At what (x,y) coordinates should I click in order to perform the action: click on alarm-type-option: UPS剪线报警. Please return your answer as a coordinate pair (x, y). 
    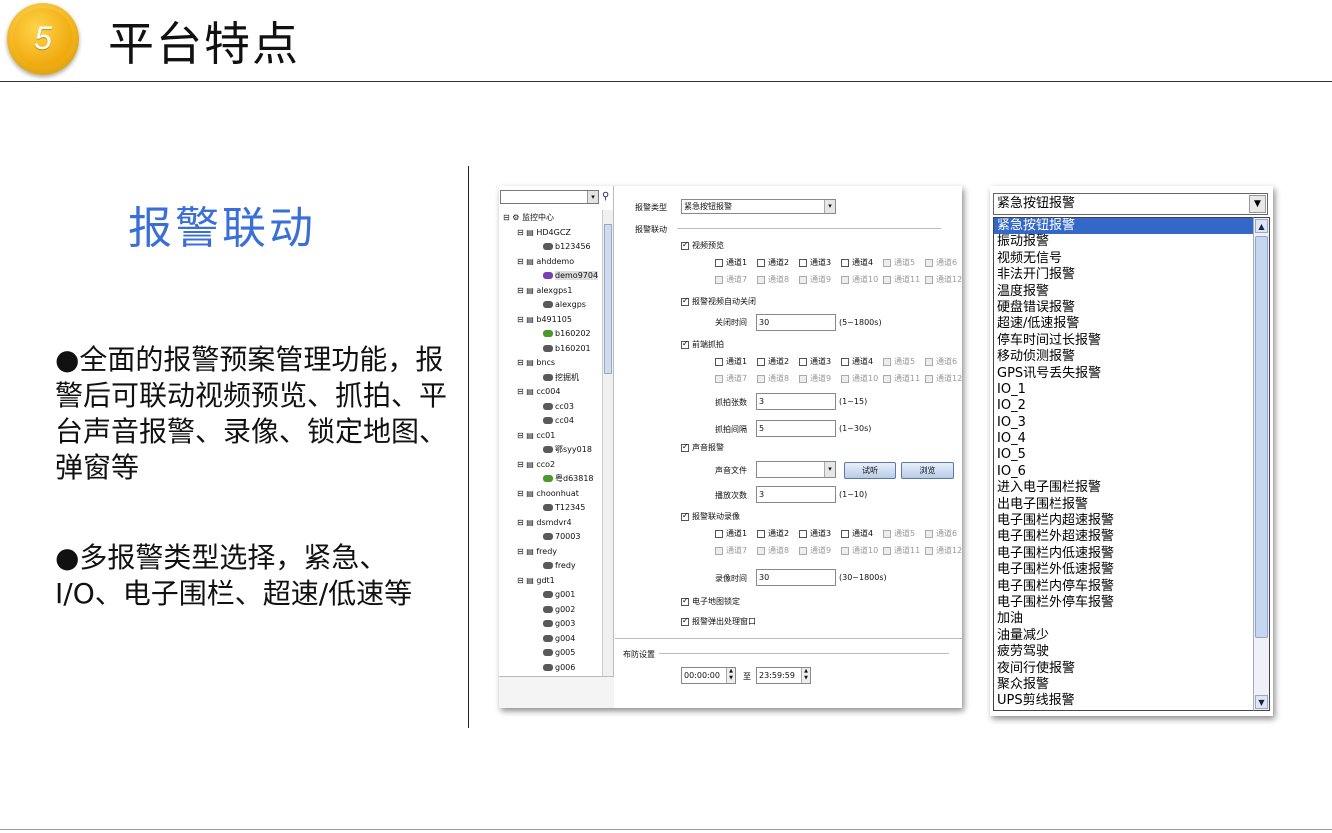
    Looking at the image, I should click on (1123, 701).